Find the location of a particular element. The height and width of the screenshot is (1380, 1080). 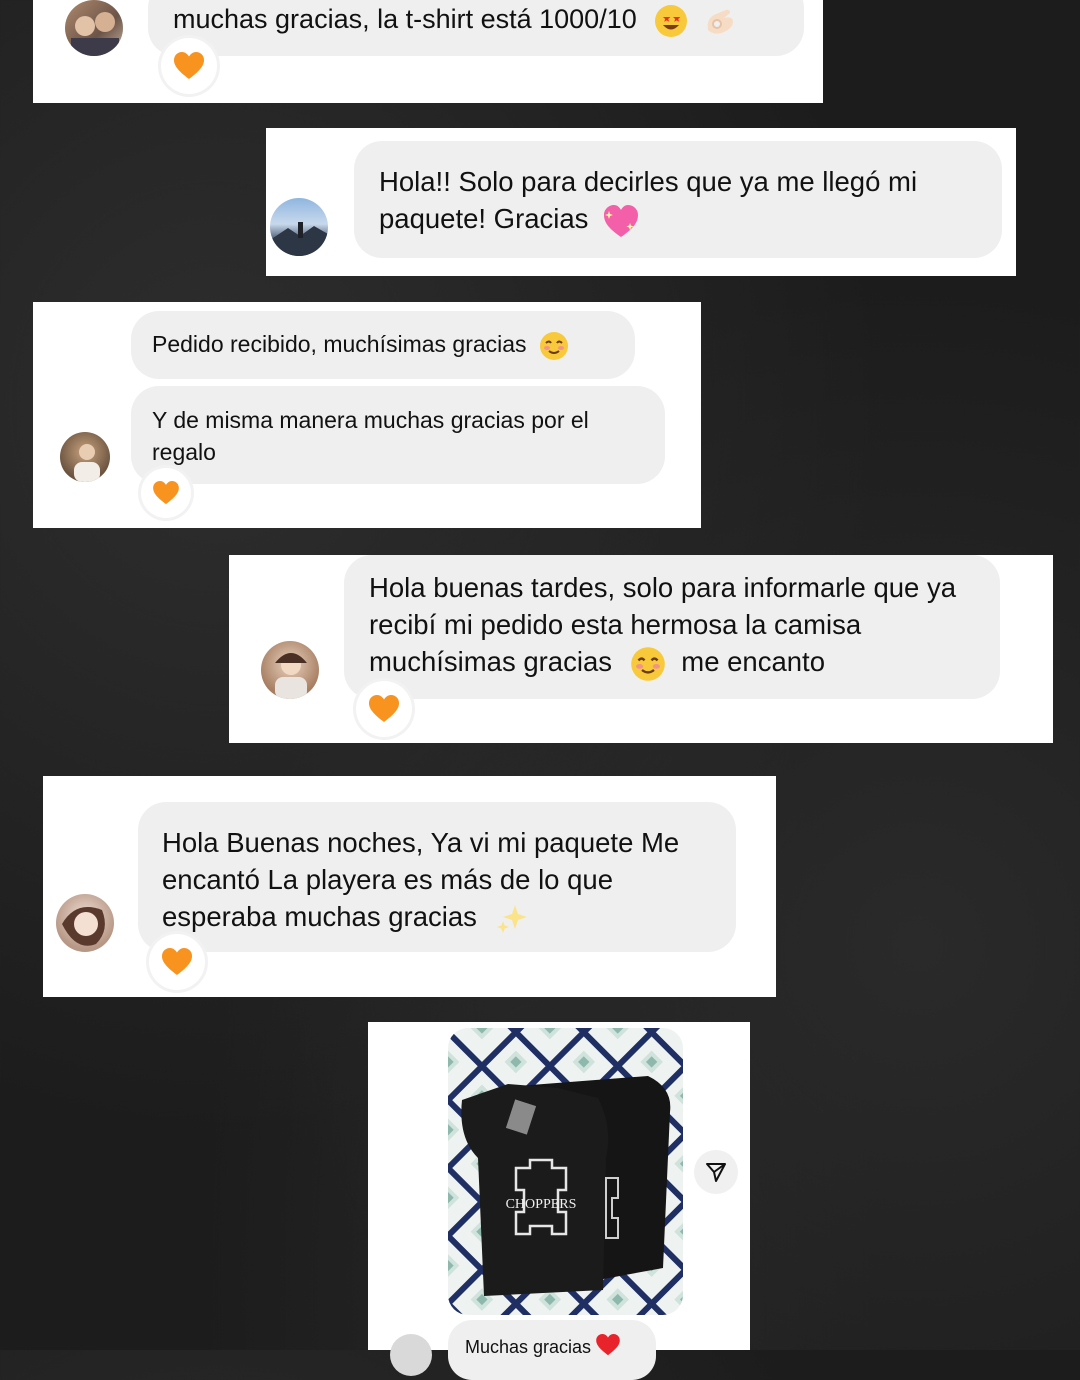

message-card-1: muchas gracias, la t-shirt está 1000/10 is located at coordinates (428, 51).